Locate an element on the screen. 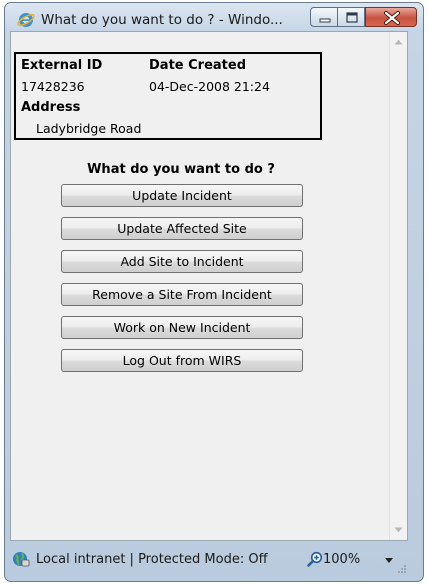  chevron-down-icon is located at coordinates (389, 560).